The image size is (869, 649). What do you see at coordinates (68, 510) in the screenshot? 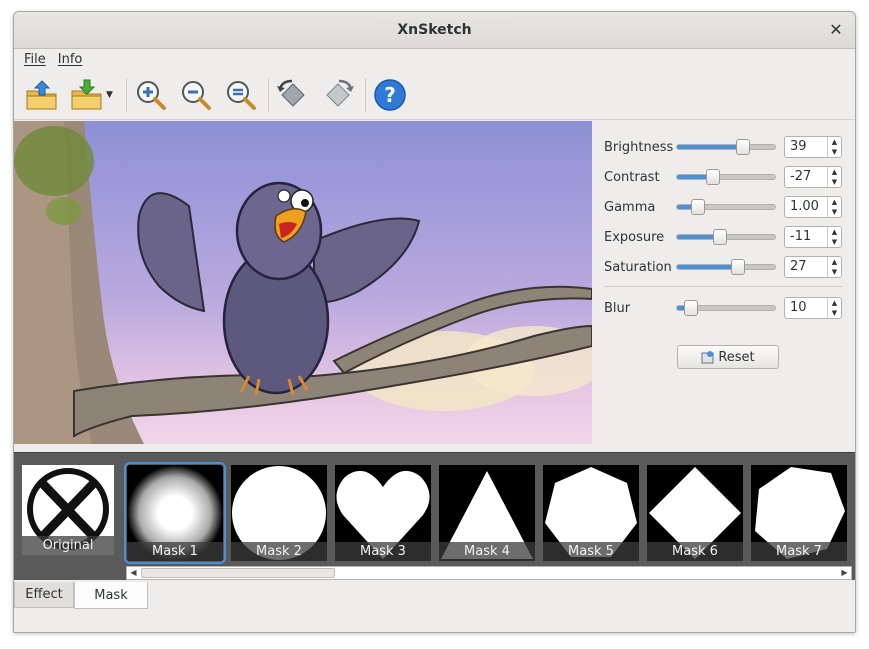
I see `mask-original: Original` at bounding box center [68, 510].